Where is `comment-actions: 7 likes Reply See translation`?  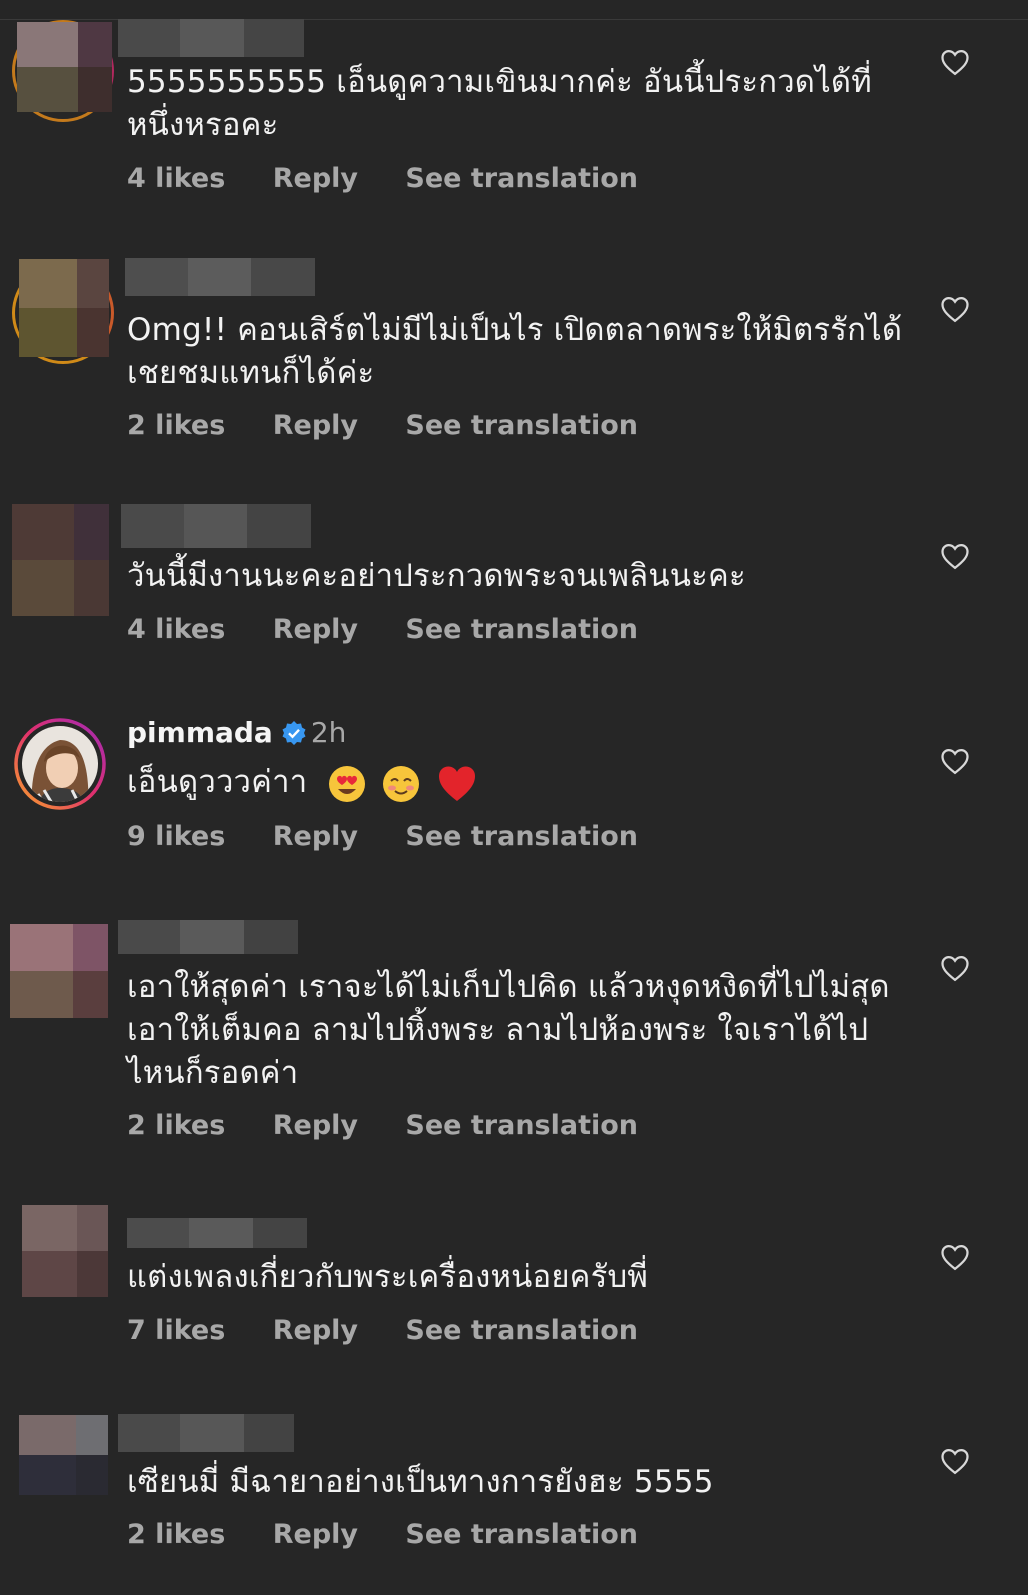 comment-actions: 7 likes Reply See translation is located at coordinates (401, 1330).